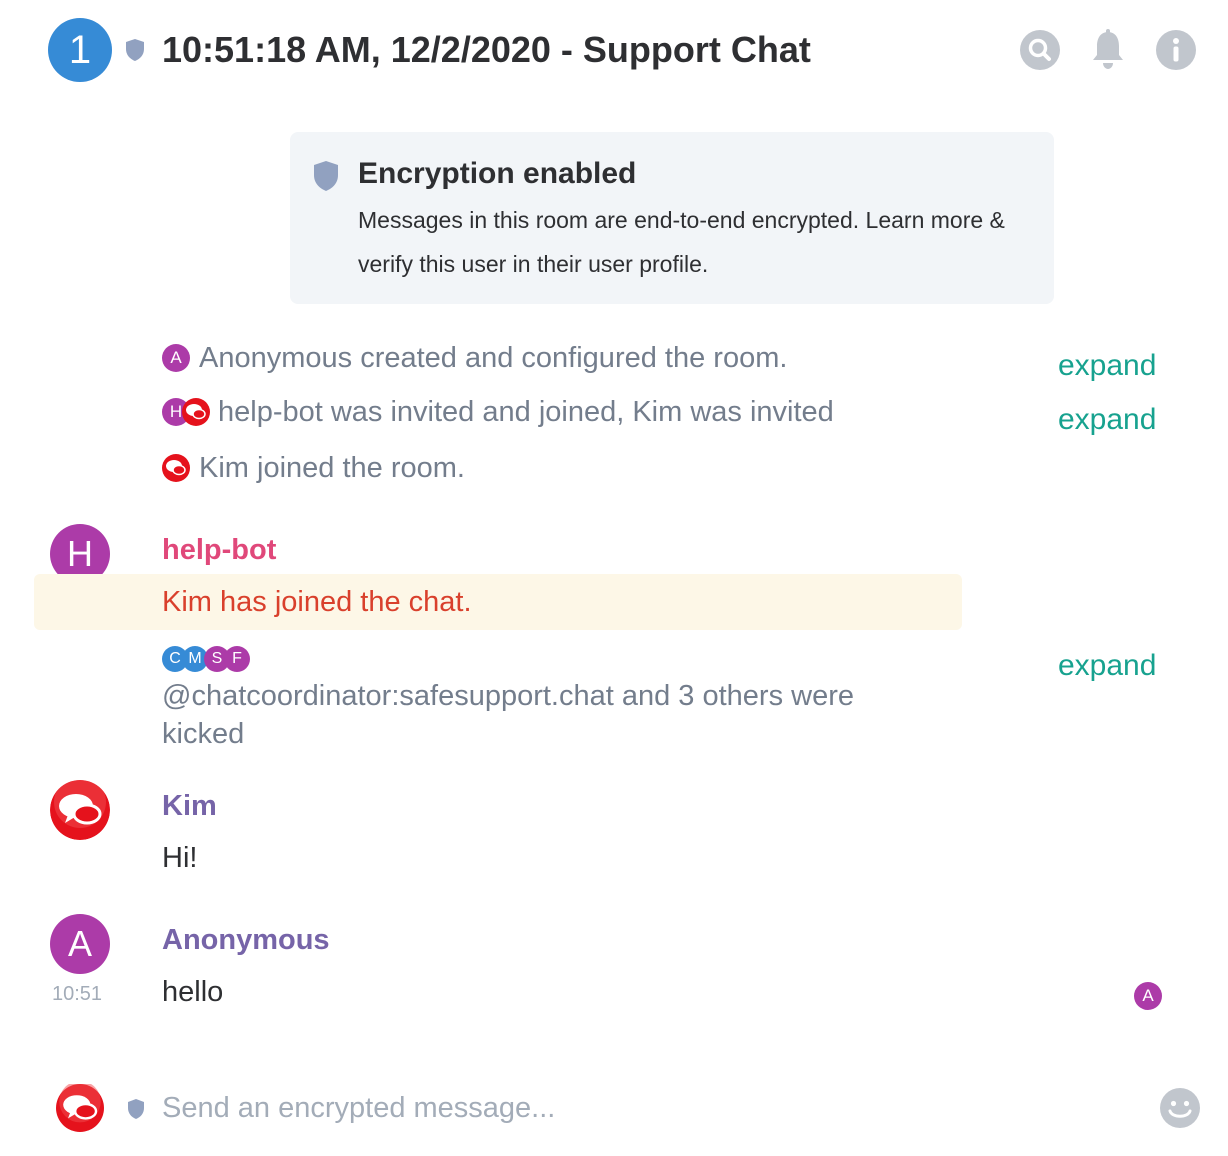 The height and width of the screenshot is (1156, 1228). I want to click on encryption-title: Encryption enabled, so click(497, 173).